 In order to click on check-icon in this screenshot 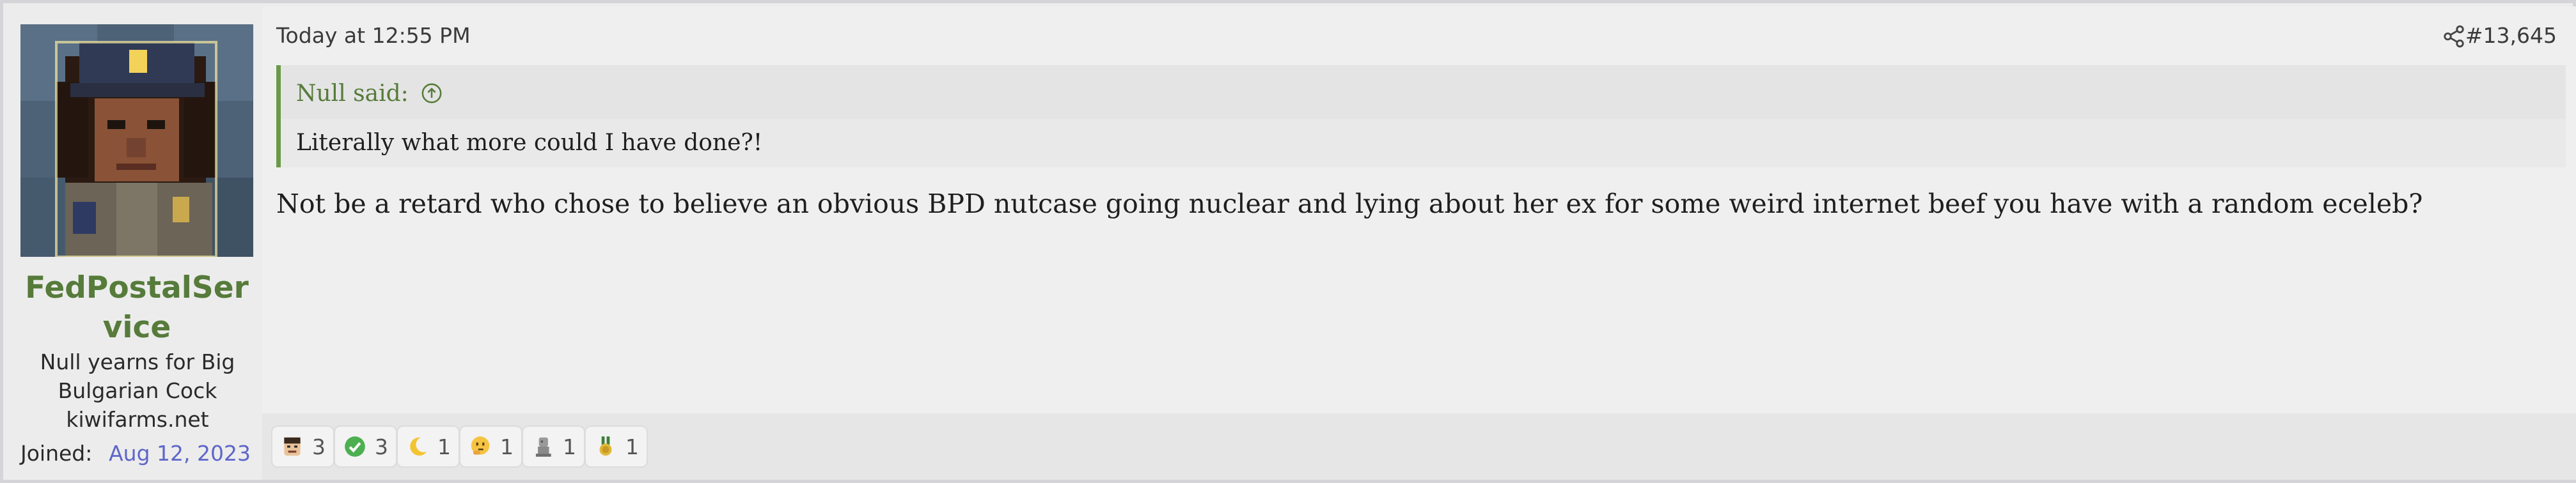, I will do `click(355, 446)`.